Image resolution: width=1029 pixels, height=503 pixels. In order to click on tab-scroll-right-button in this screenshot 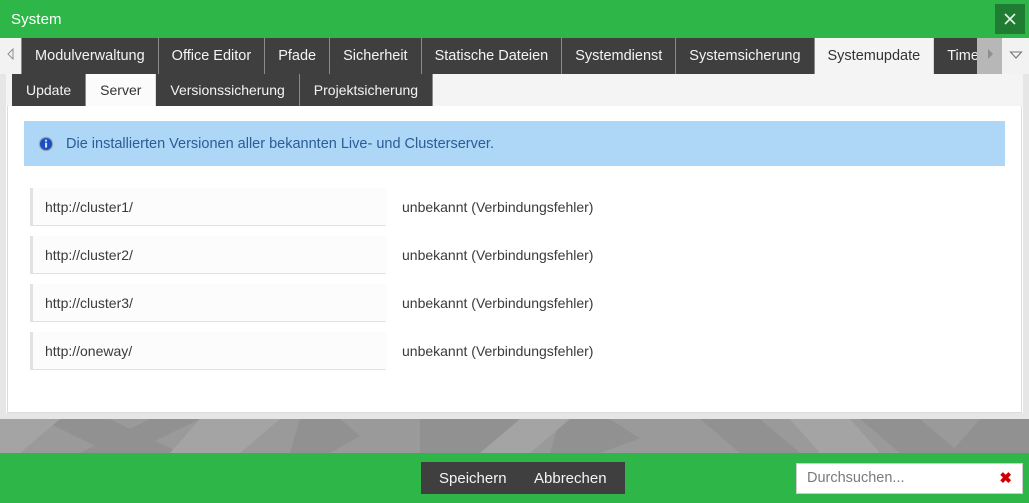, I will do `click(990, 56)`.